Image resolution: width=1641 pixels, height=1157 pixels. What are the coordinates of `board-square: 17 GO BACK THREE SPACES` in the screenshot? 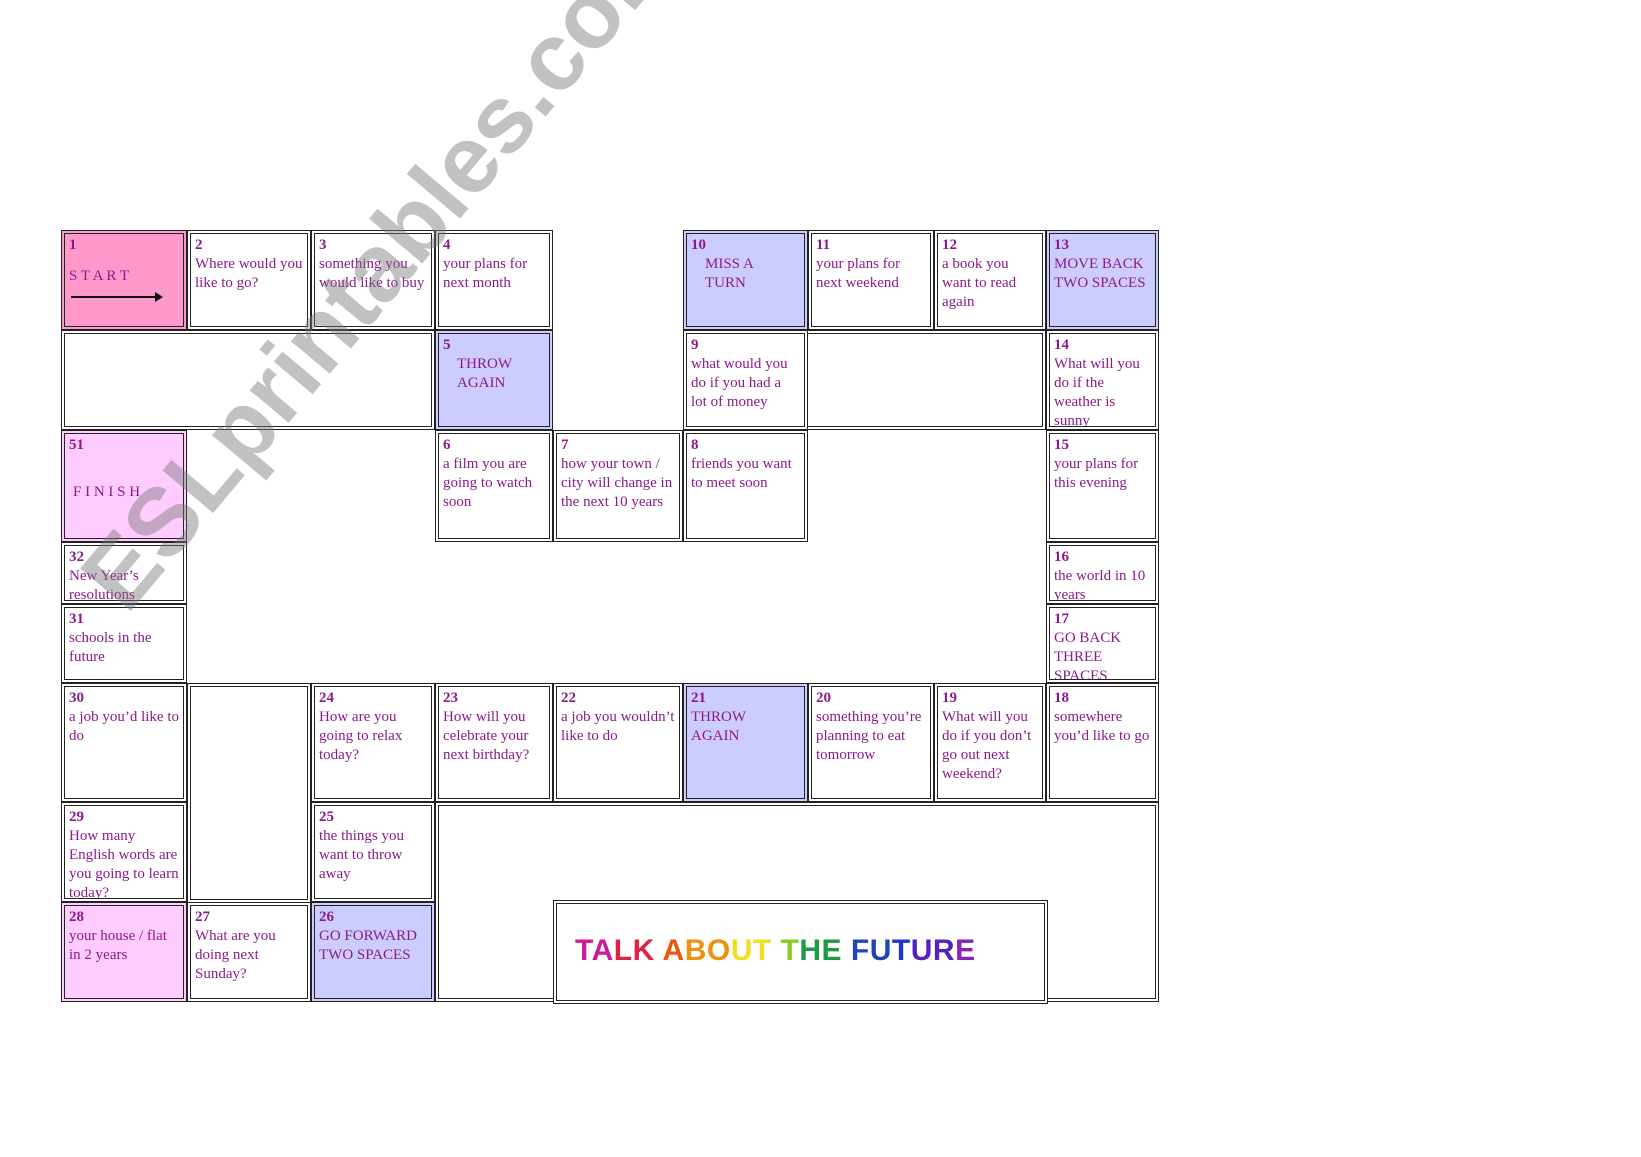 It's located at (1102, 643).